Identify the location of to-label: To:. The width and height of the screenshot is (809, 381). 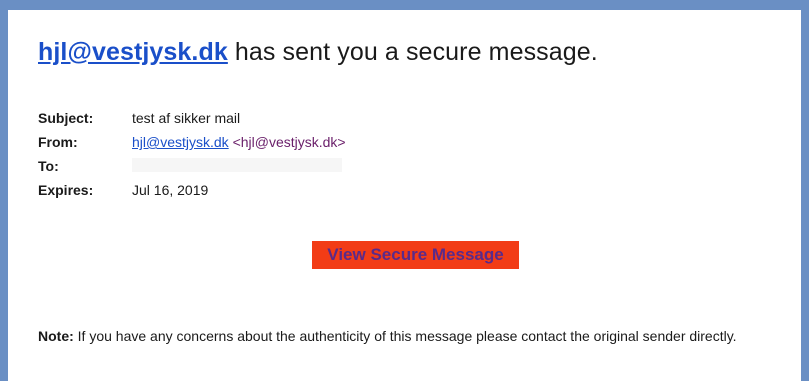
(48, 166).